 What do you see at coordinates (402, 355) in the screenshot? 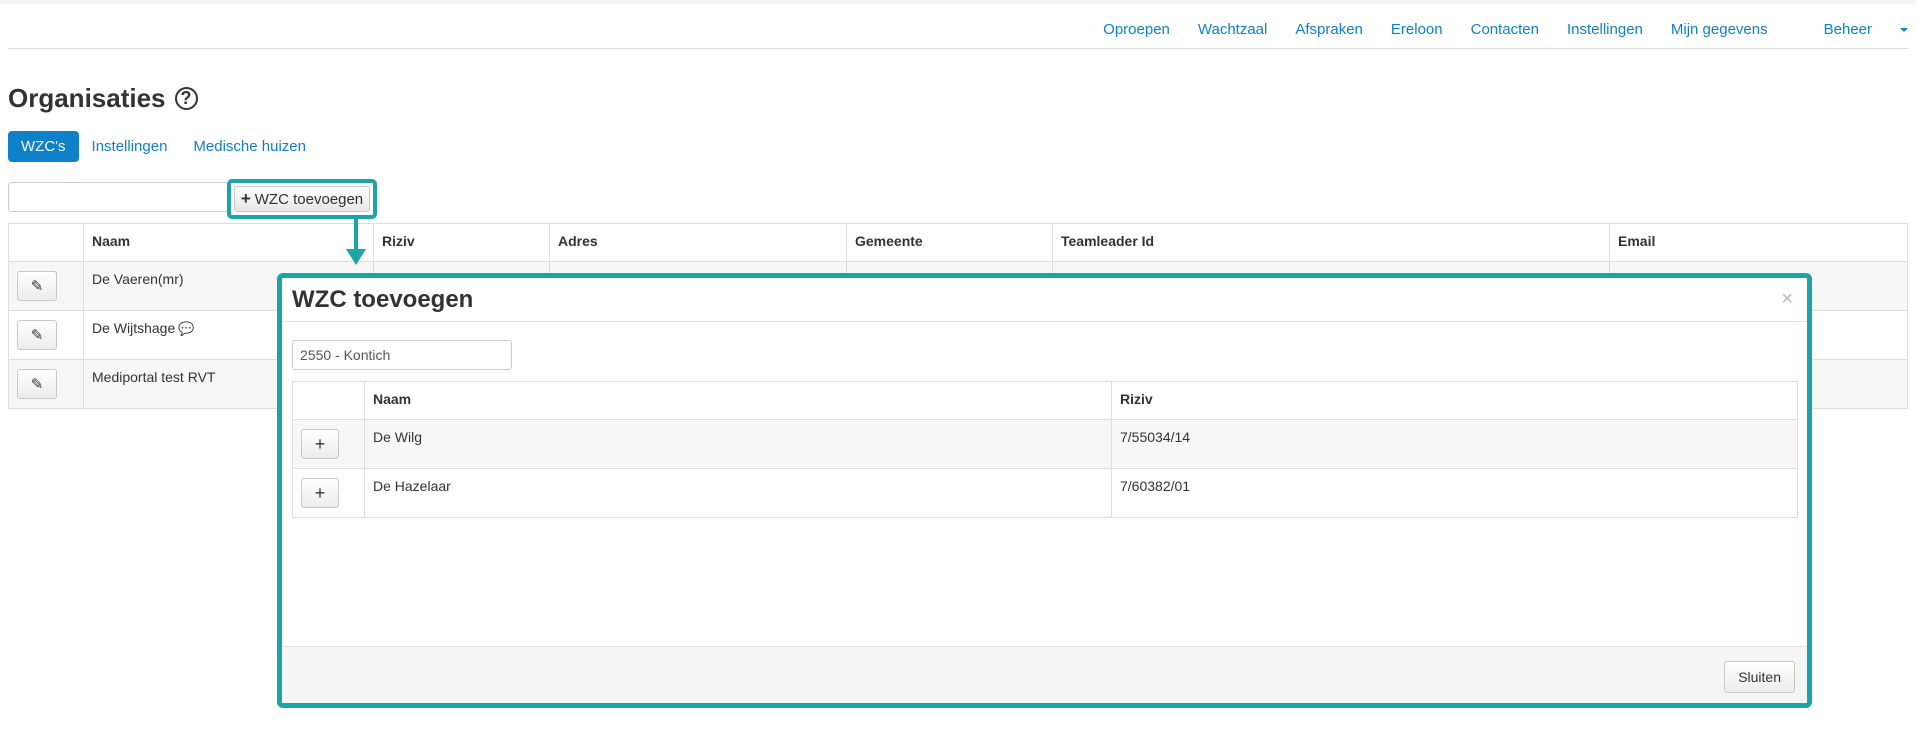
I see `modal-search-input: 2550 - Kontich` at bounding box center [402, 355].